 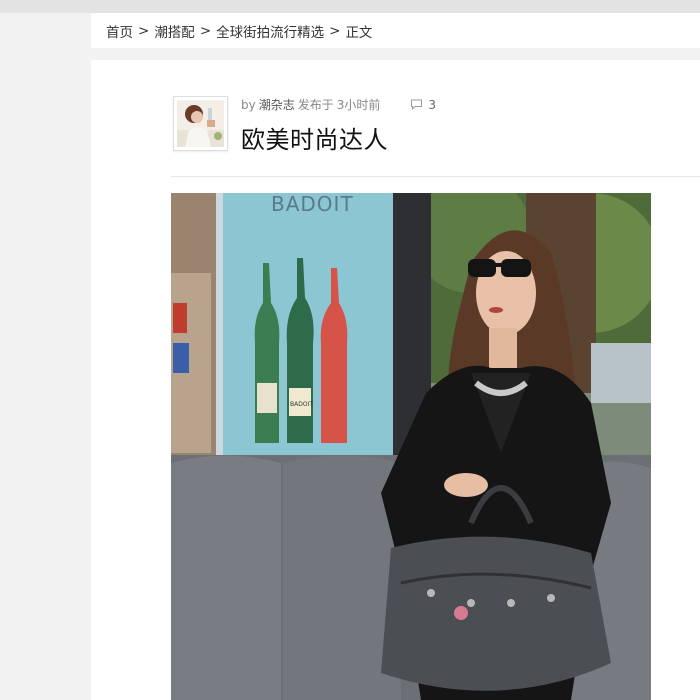 What do you see at coordinates (350, 6) in the screenshot?
I see `top-strip` at bounding box center [350, 6].